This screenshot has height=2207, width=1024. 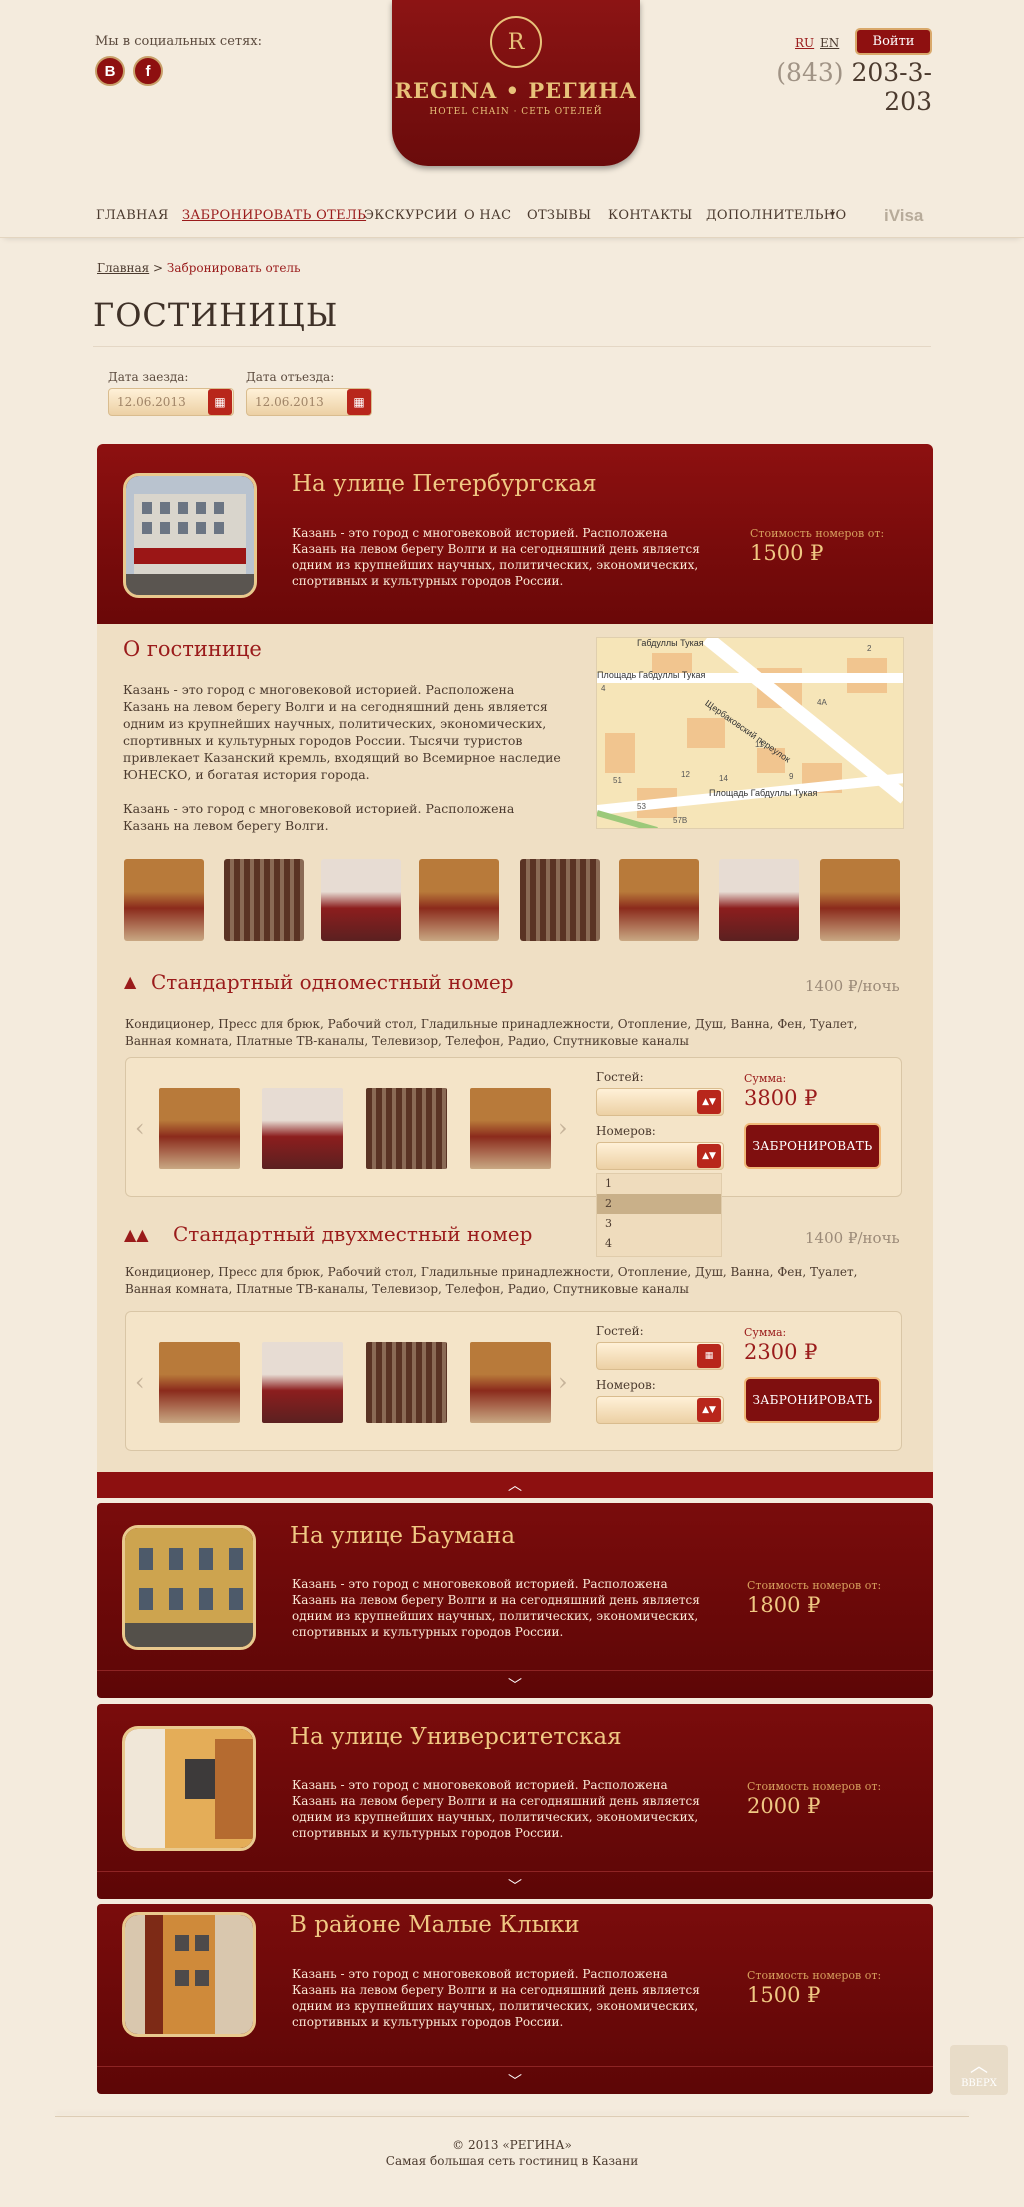 What do you see at coordinates (220, 402) in the screenshot?
I see `checkin-calendar-icon: ▦` at bounding box center [220, 402].